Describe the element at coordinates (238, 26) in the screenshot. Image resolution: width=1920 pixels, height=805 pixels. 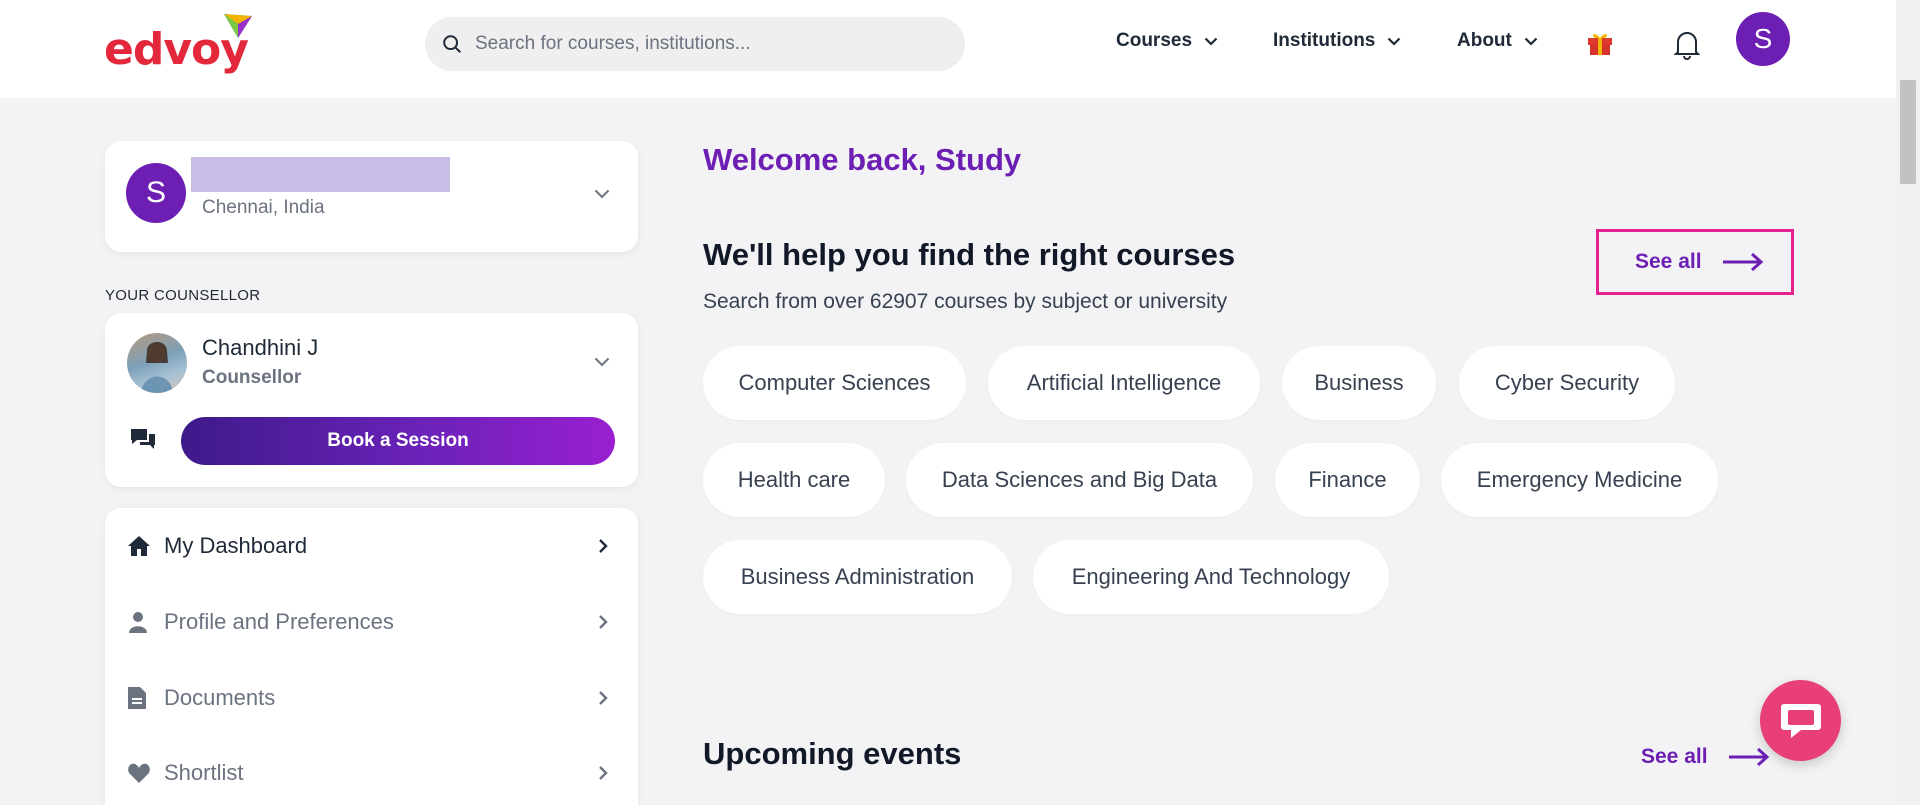
I see `logo-triangle-icon` at that location.